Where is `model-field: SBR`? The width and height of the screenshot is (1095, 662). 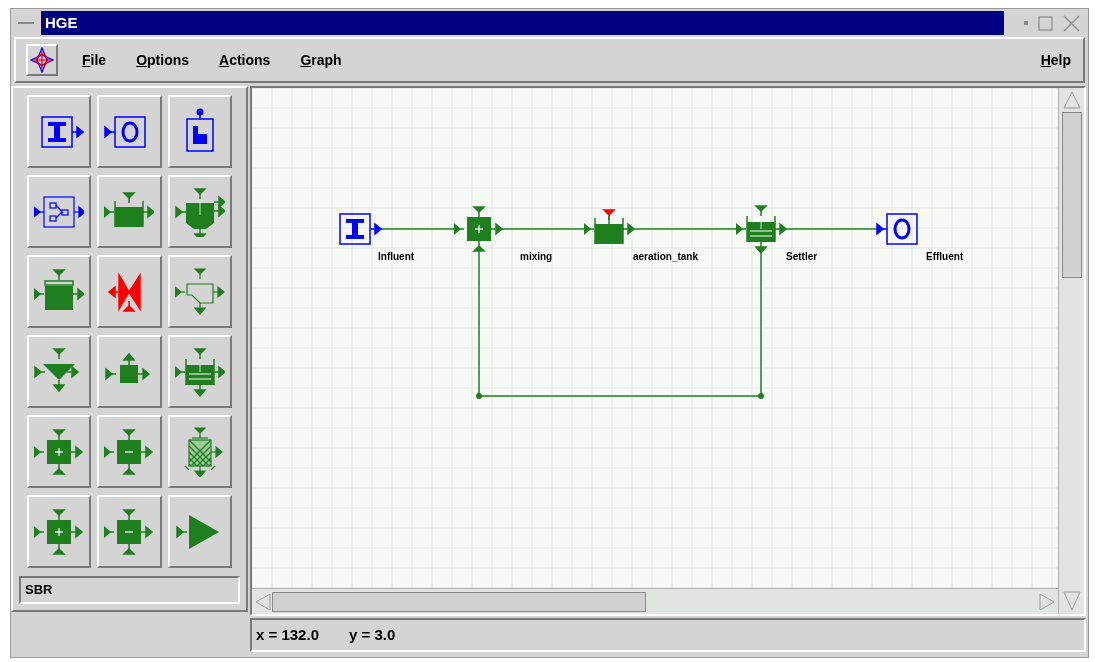 model-field: SBR is located at coordinates (129, 590).